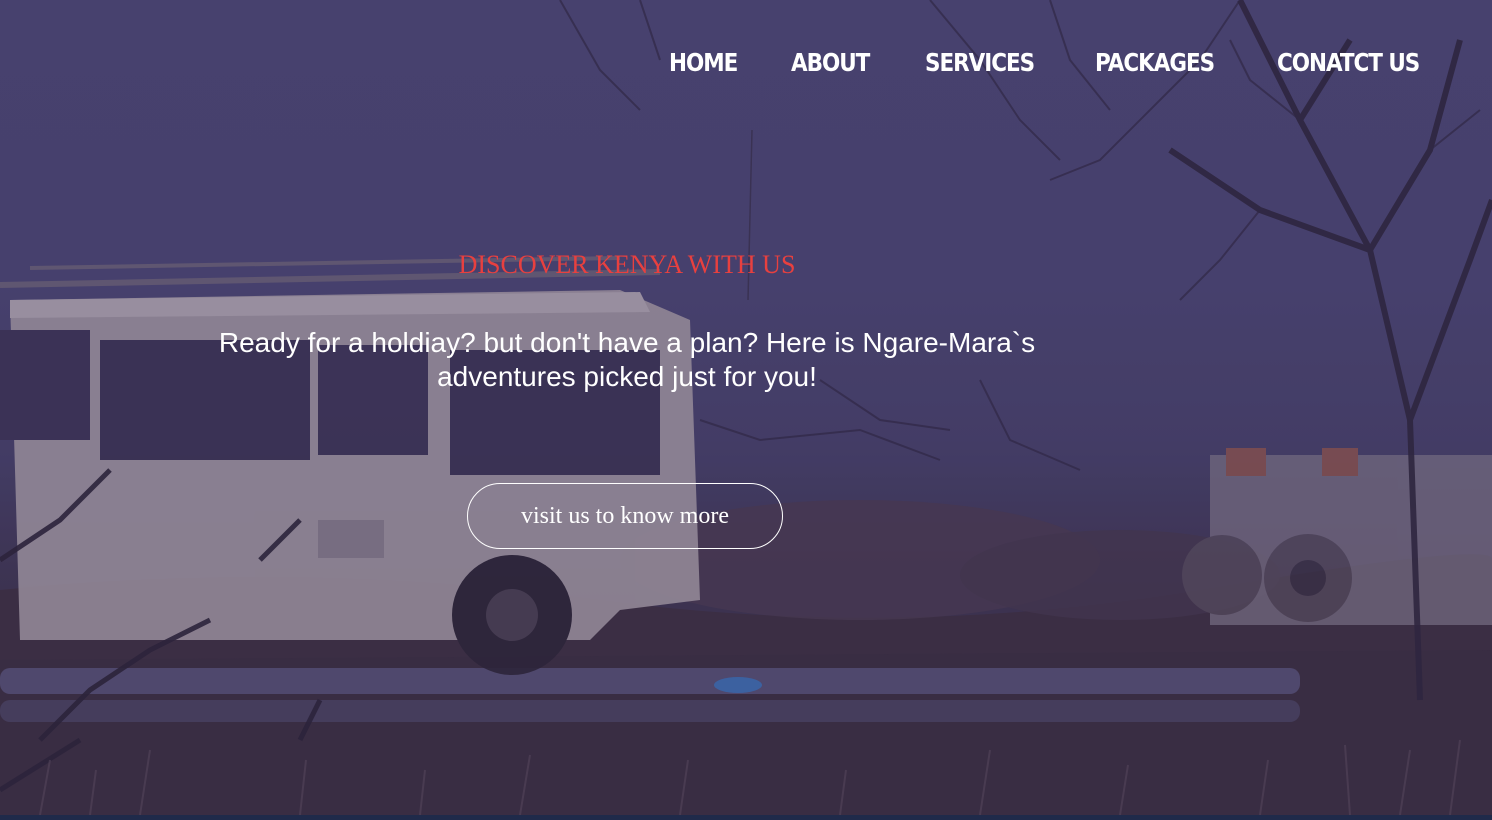 This screenshot has height=820, width=1492. Describe the element at coordinates (1348, 63) in the screenshot. I see `nav-item-contact: CONATCT US` at that location.